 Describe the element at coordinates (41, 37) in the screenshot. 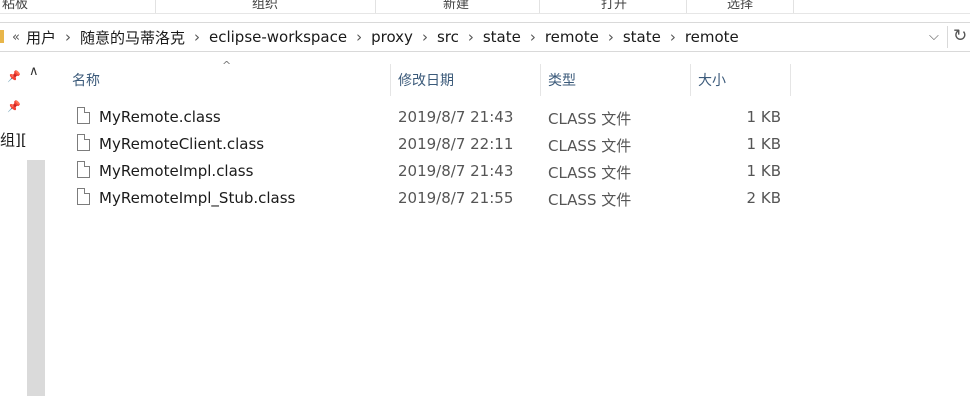

I see `breadcrumb-item-users: 用户` at that location.